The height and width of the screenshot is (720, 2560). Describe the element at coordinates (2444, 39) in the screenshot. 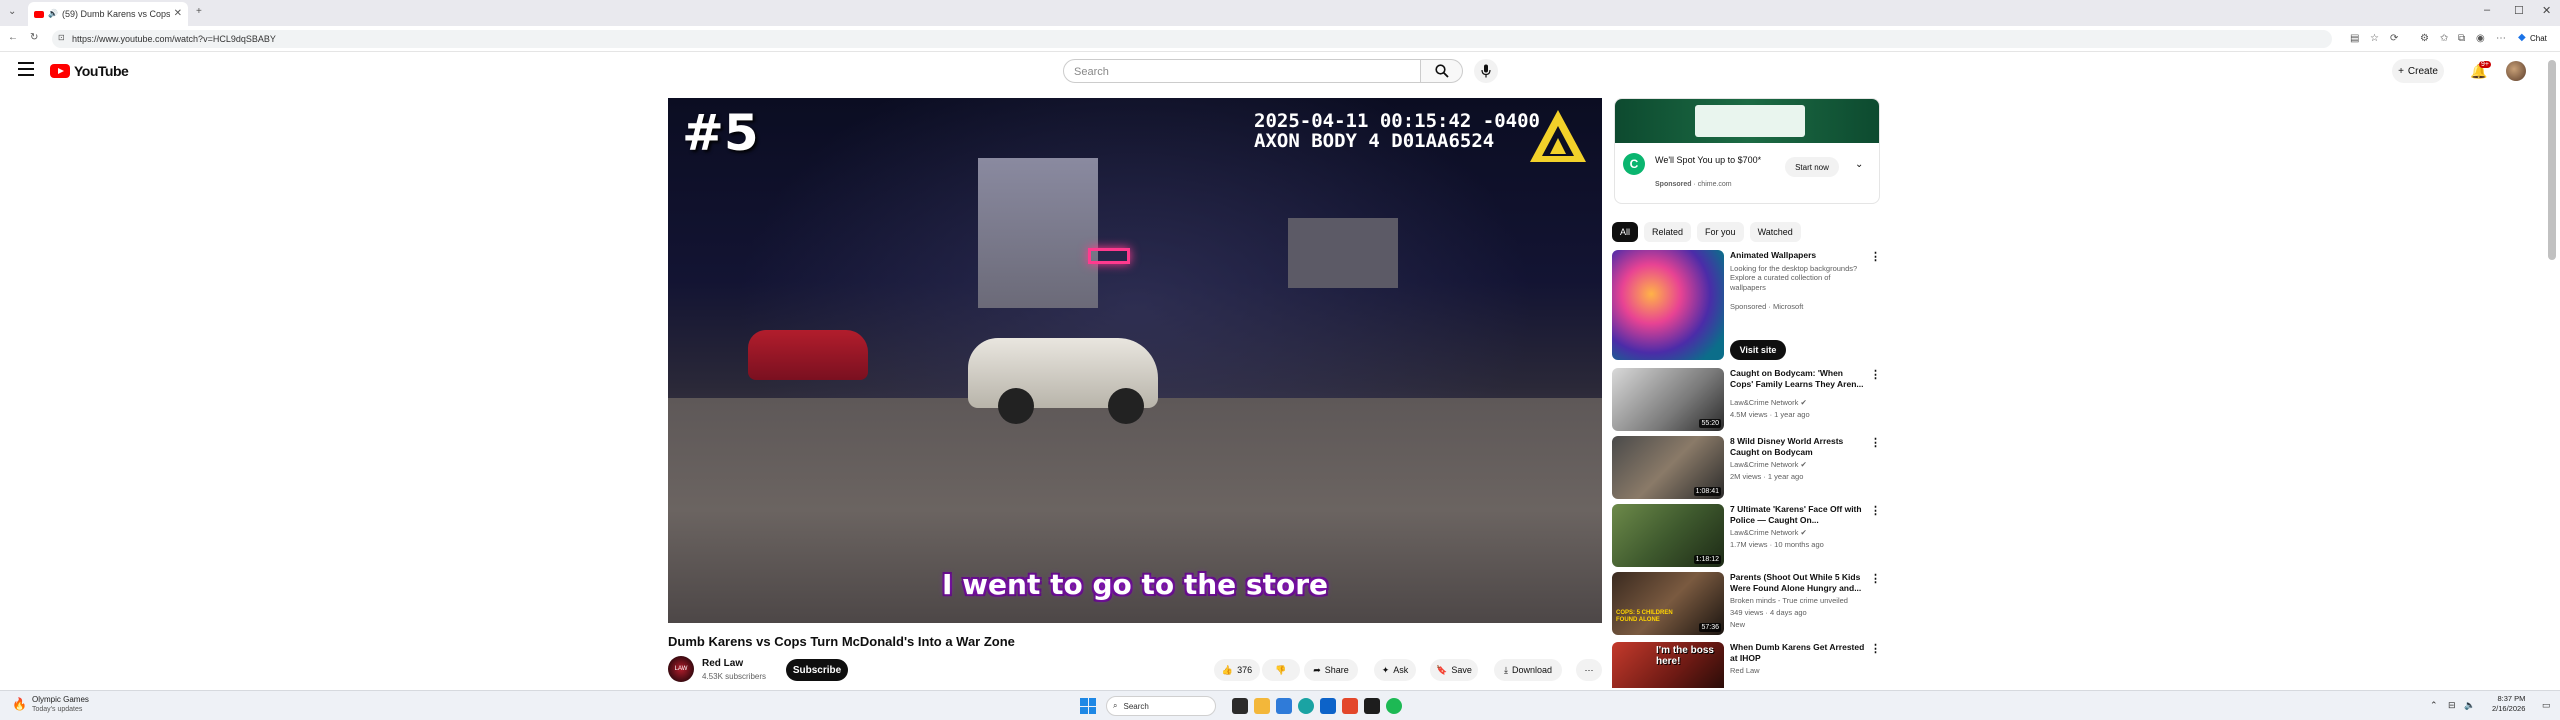

I see `favorites-icon: ✩` at that location.